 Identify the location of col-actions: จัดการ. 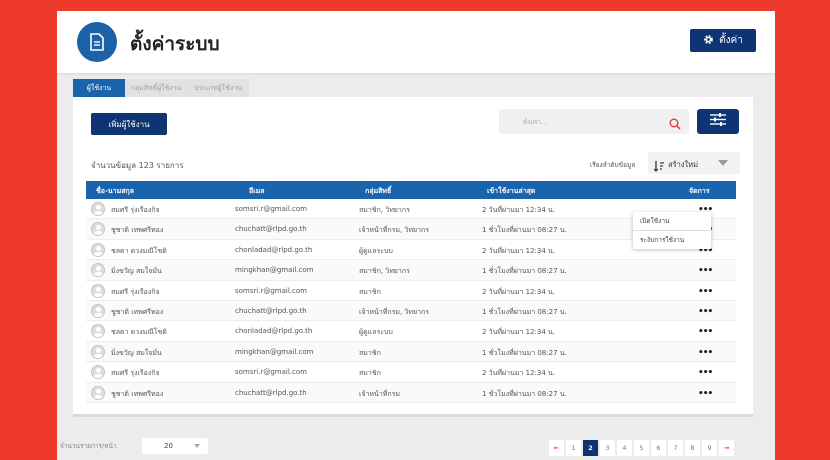
(699, 191).